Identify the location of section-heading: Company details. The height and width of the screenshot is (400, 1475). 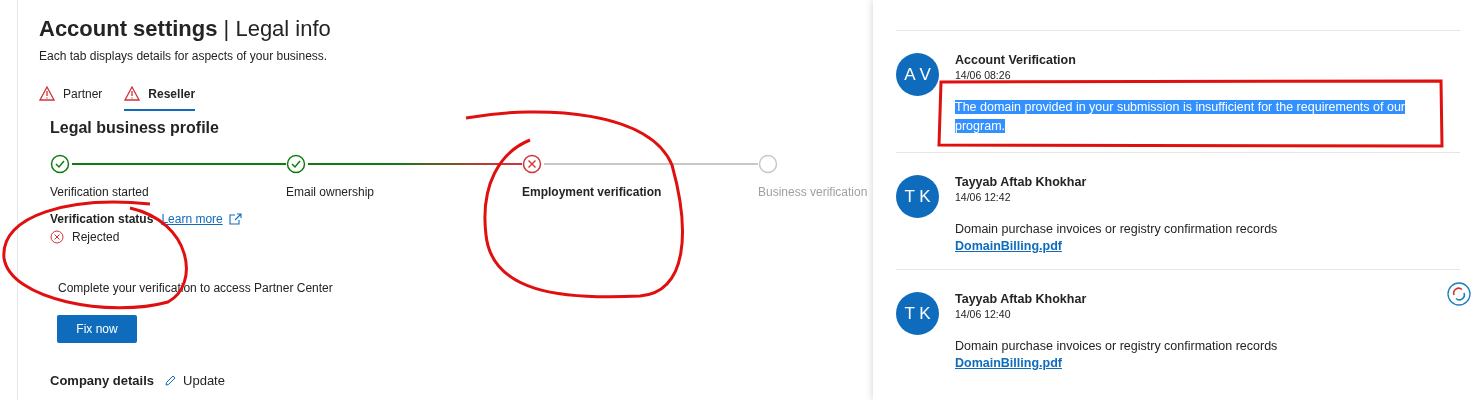
(102, 380).